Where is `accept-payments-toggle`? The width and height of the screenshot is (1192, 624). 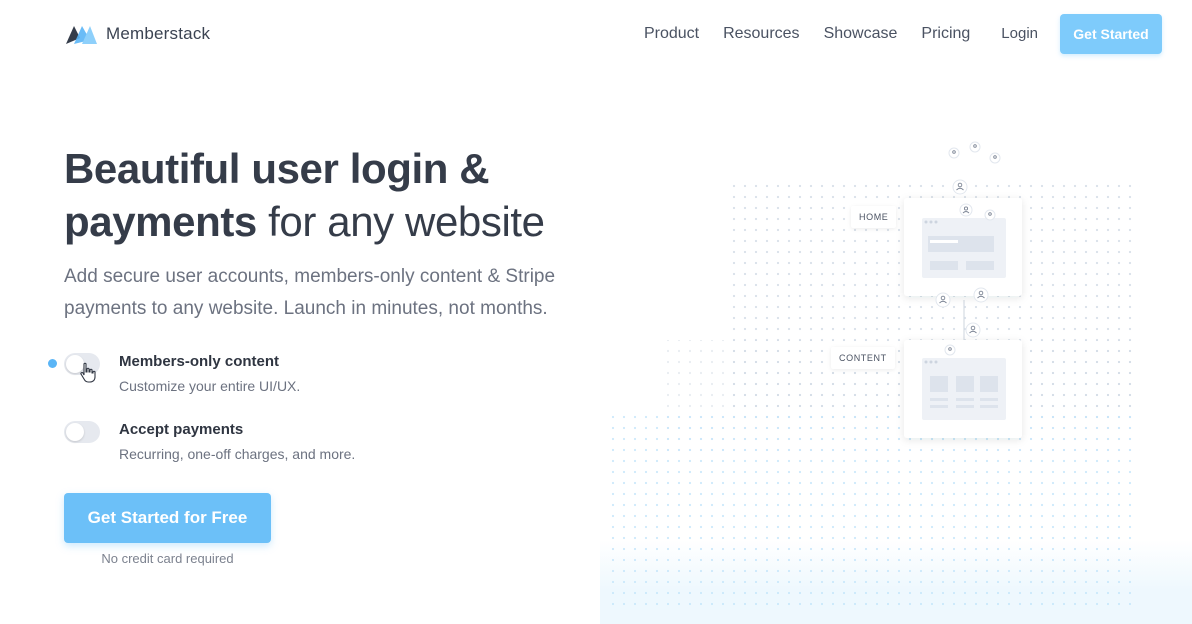 accept-payments-toggle is located at coordinates (82, 432).